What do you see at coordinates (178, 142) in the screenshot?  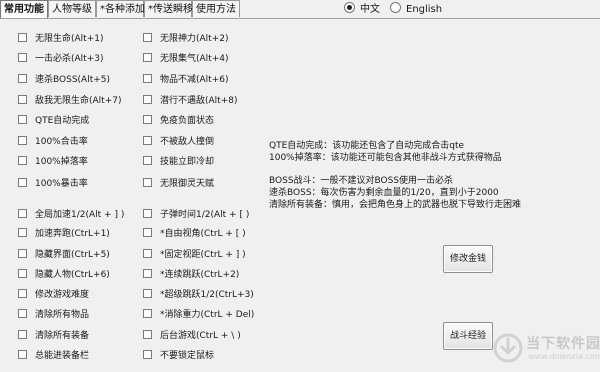 I see `cheat-checkbox: 不被敌人撞倒` at bounding box center [178, 142].